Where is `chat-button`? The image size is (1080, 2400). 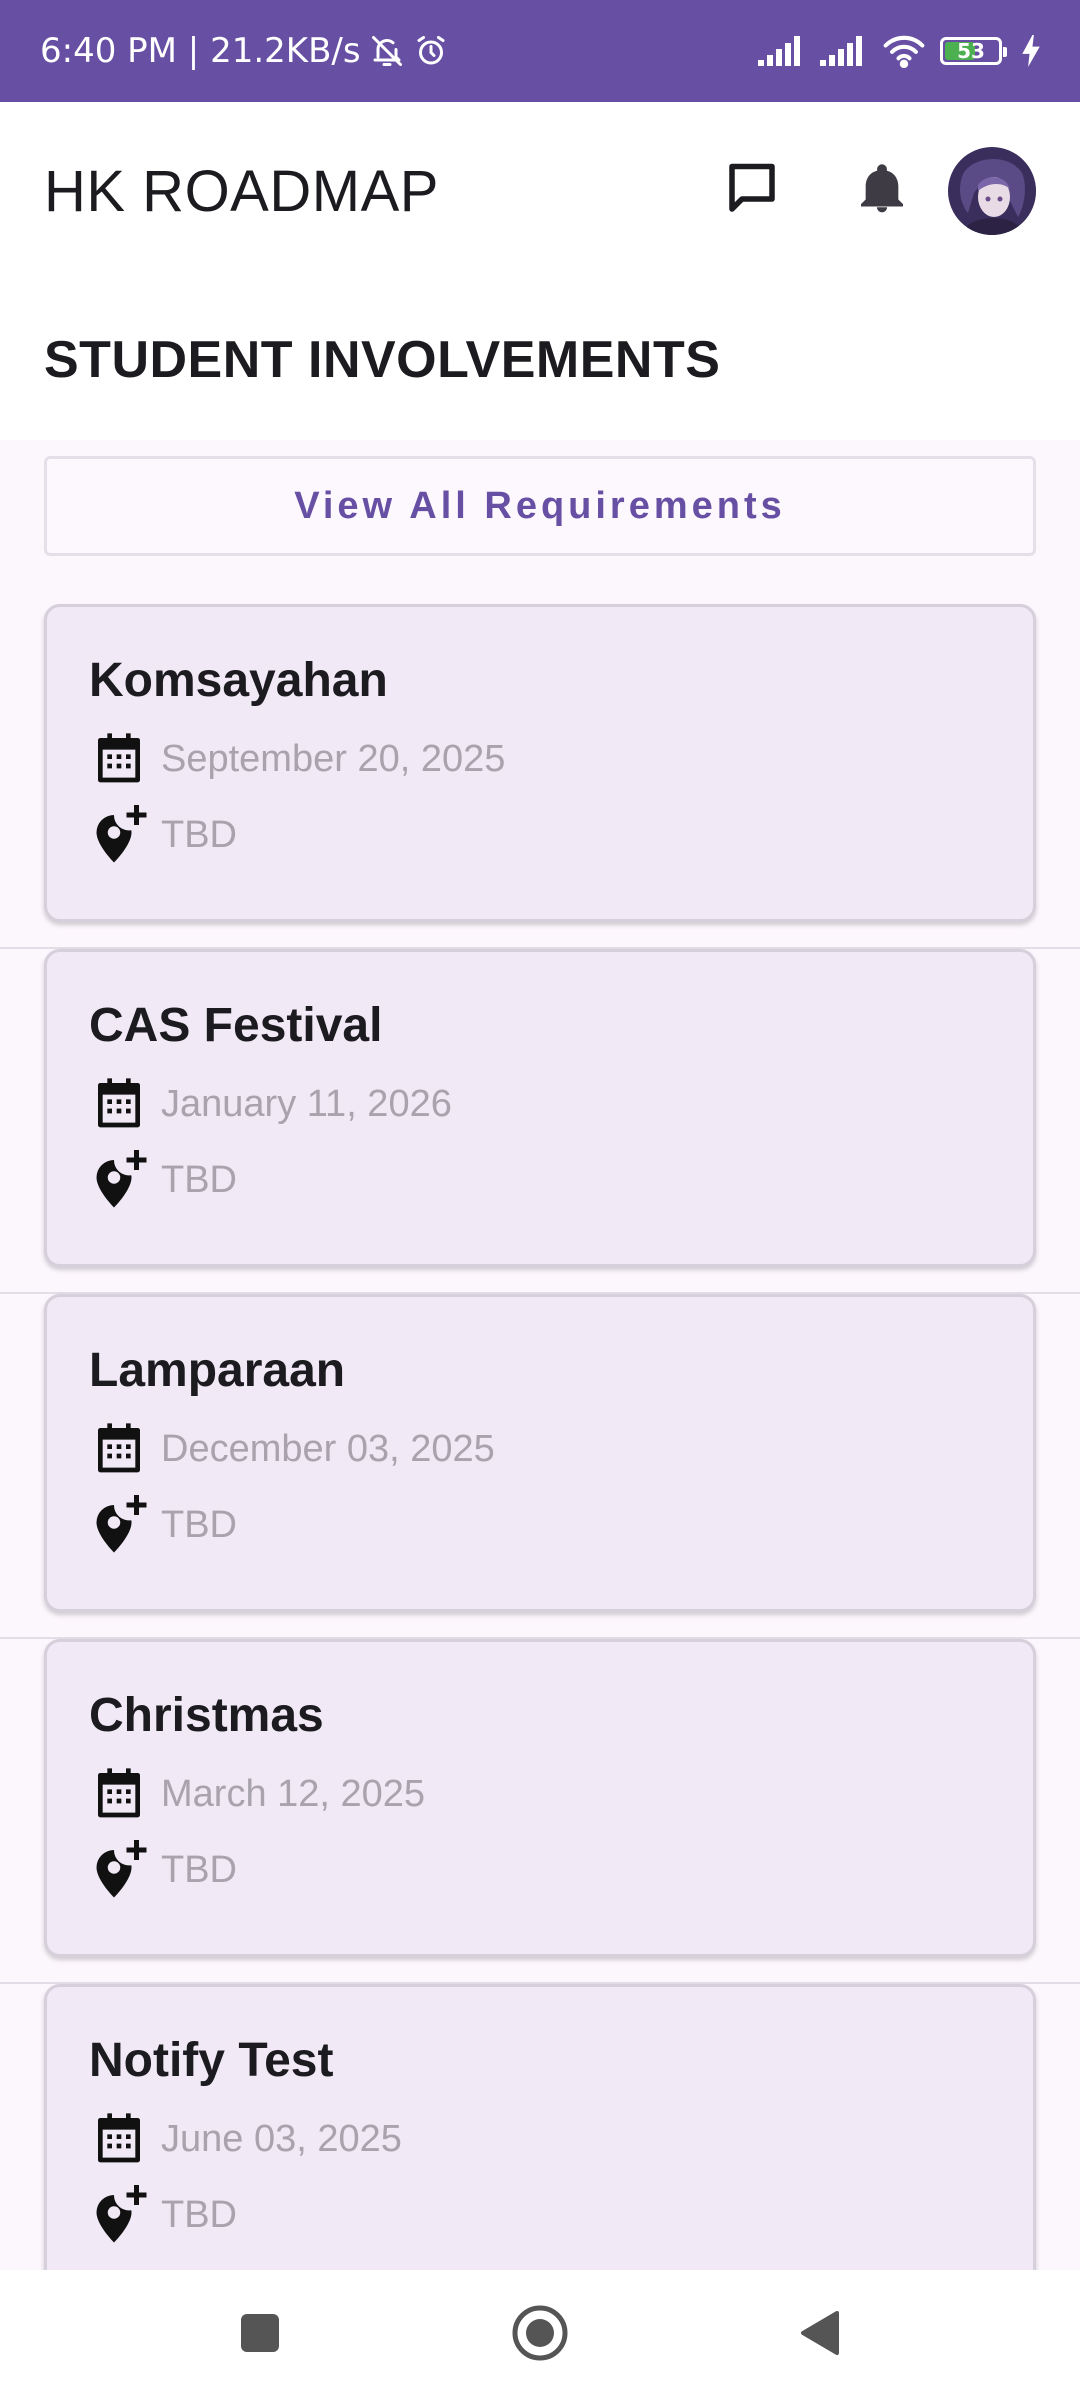 chat-button is located at coordinates (752, 191).